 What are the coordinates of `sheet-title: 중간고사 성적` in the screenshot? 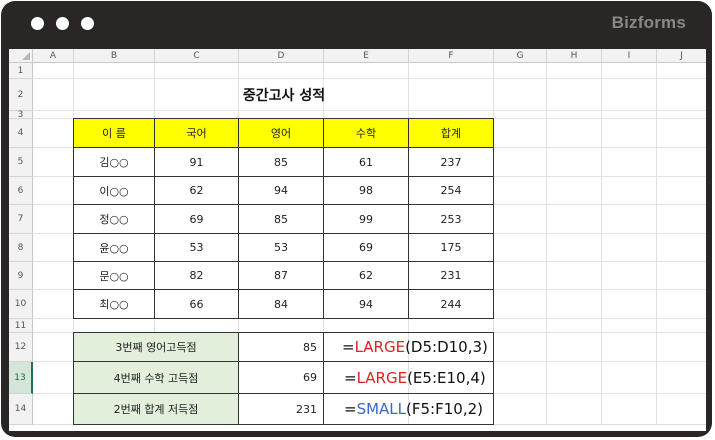 It's located at (284, 95).